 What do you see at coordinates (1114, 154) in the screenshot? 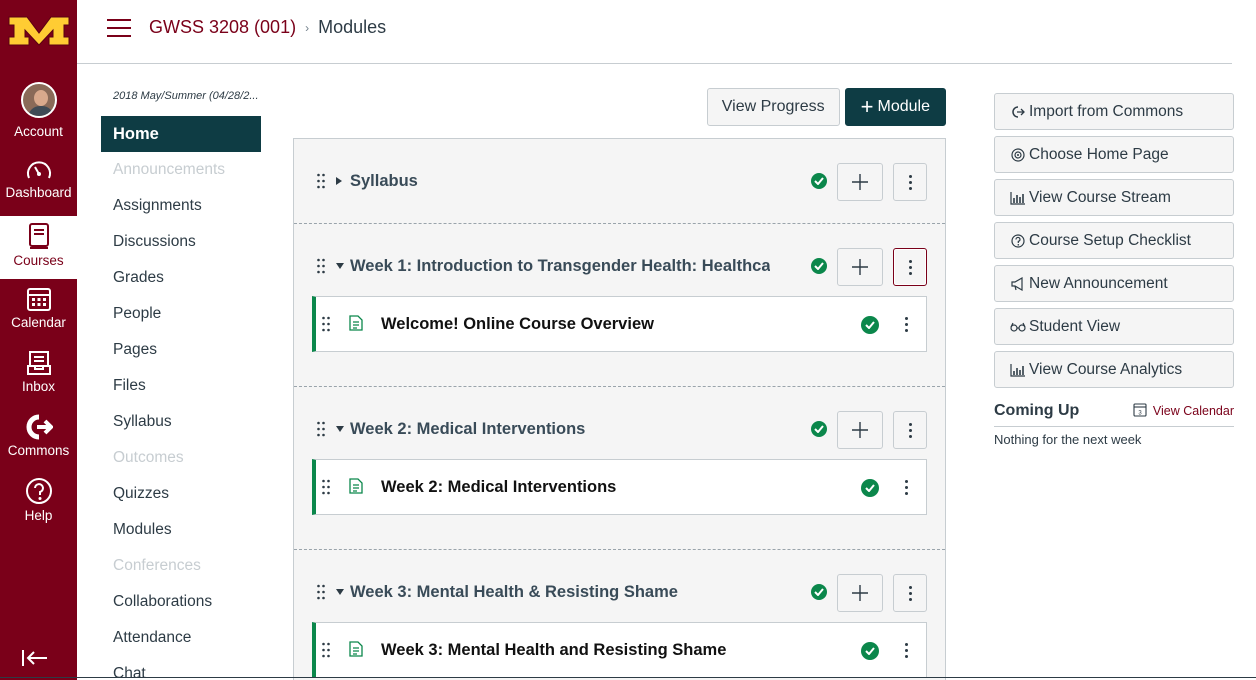
I see `choose-home-page-button: Choose Home Page` at bounding box center [1114, 154].